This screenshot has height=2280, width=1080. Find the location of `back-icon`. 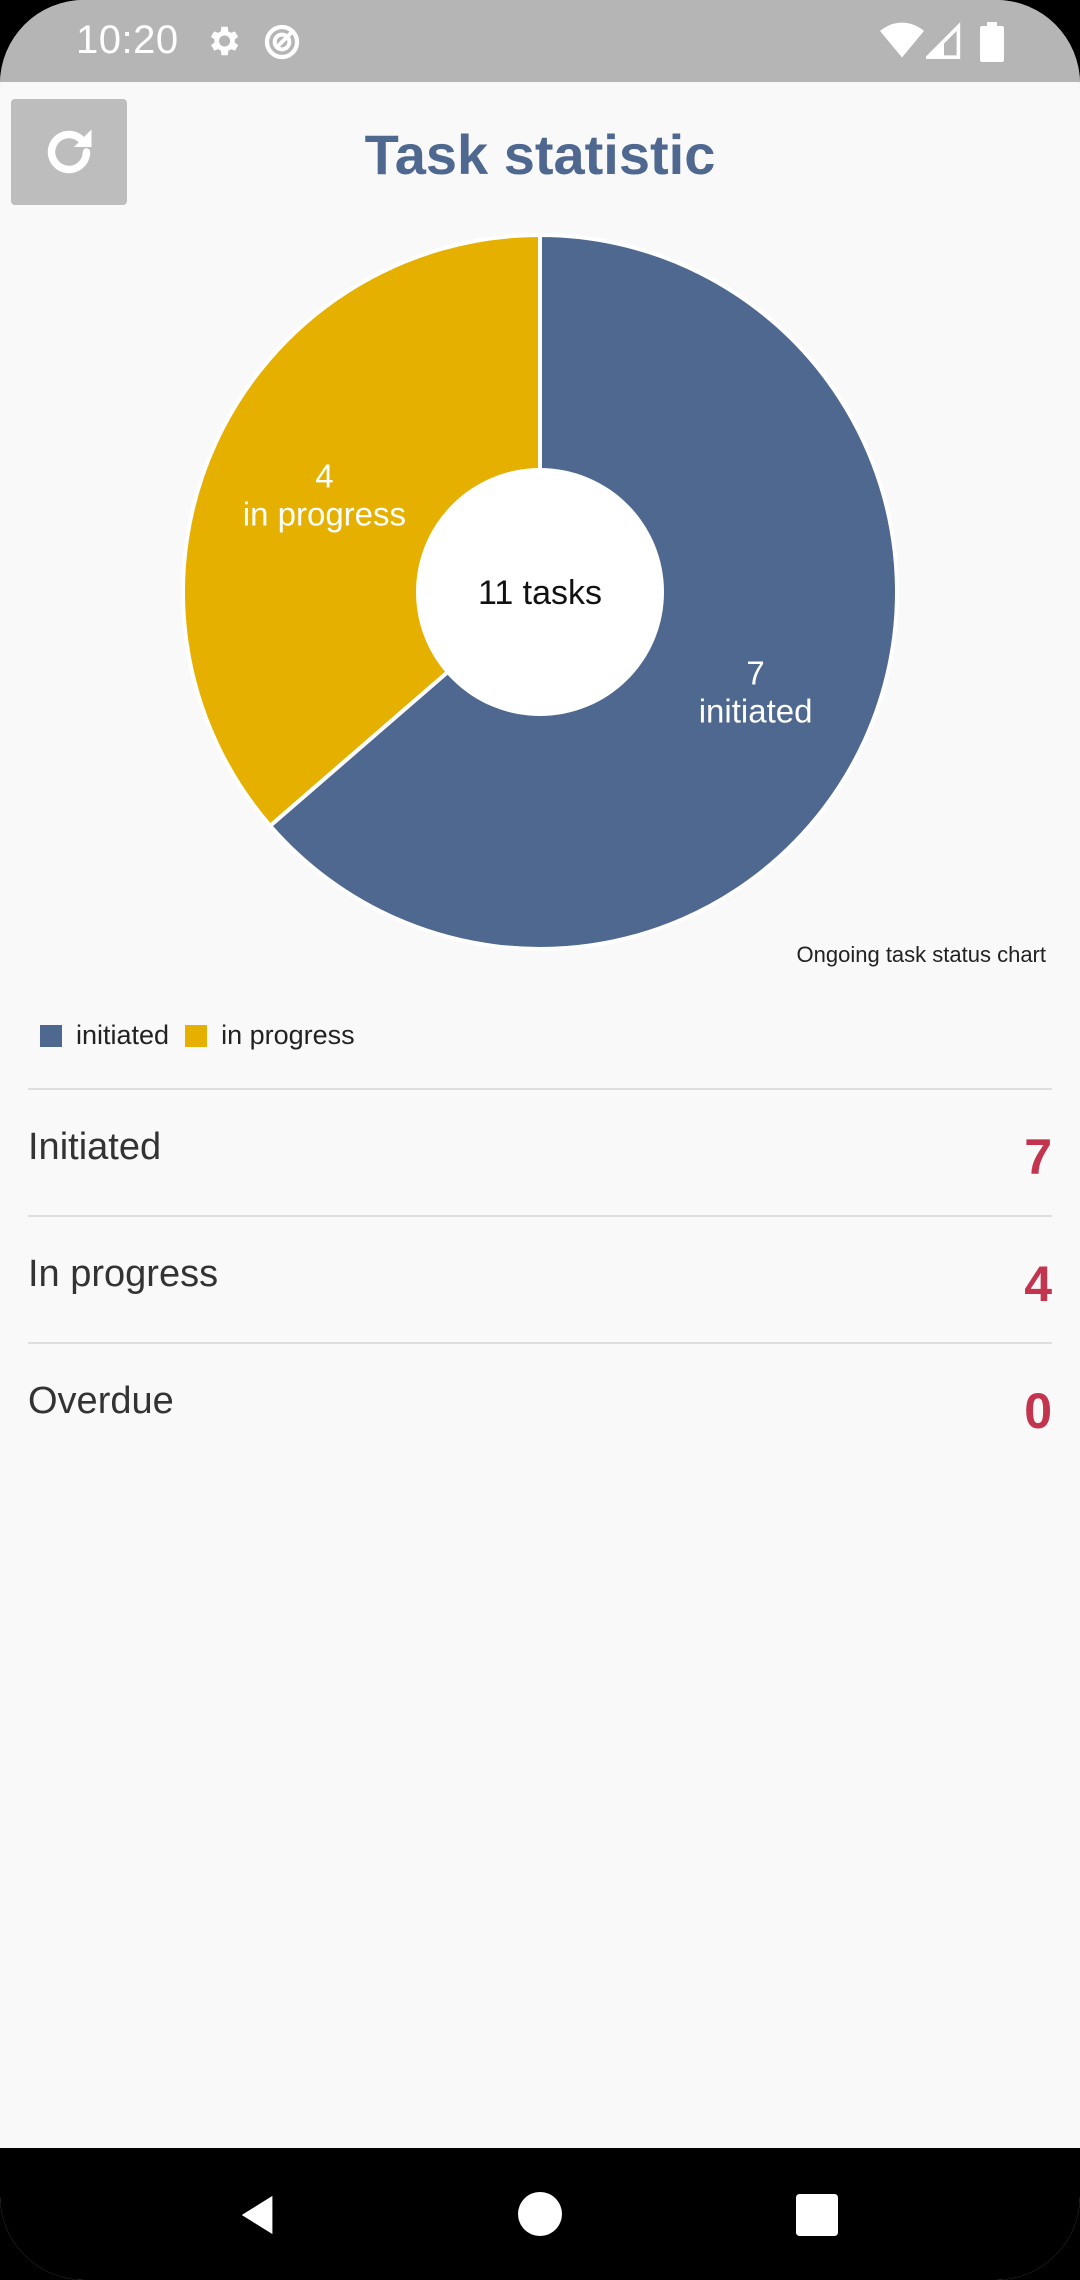

back-icon is located at coordinates (259, 2215).